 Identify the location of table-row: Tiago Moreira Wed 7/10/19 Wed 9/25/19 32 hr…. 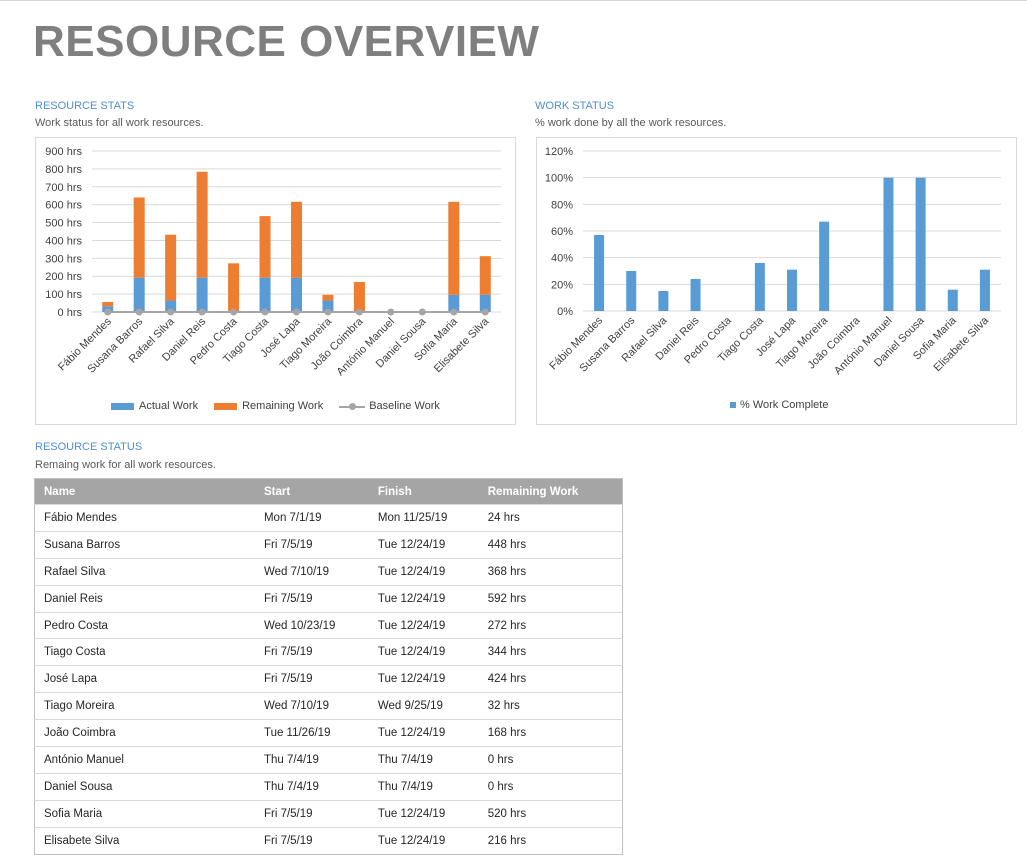
(328, 706).